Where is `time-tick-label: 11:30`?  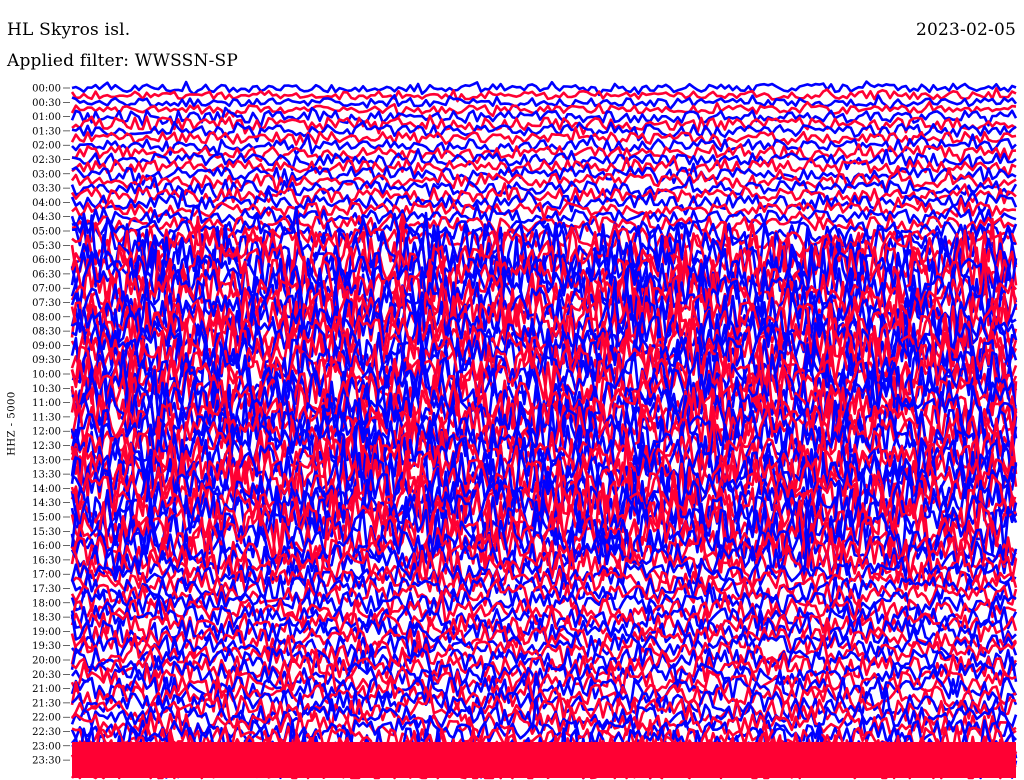
time-tick-label: 11:30 is located at coordinates (46, 417).